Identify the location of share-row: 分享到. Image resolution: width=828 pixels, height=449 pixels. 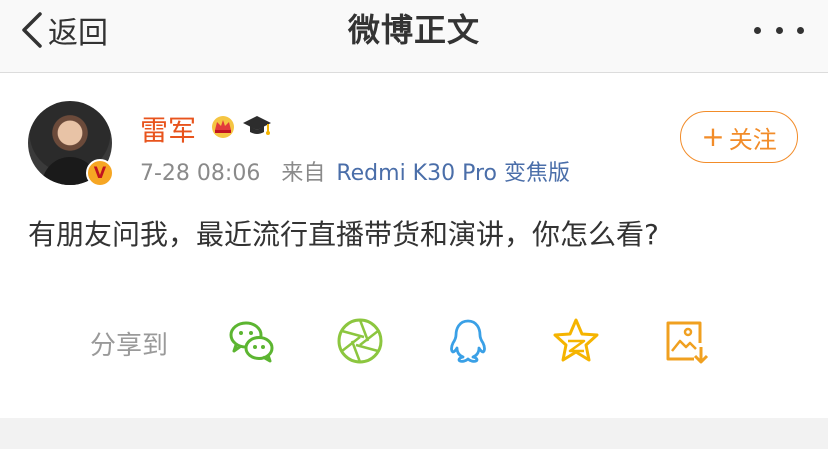
(414, 343).